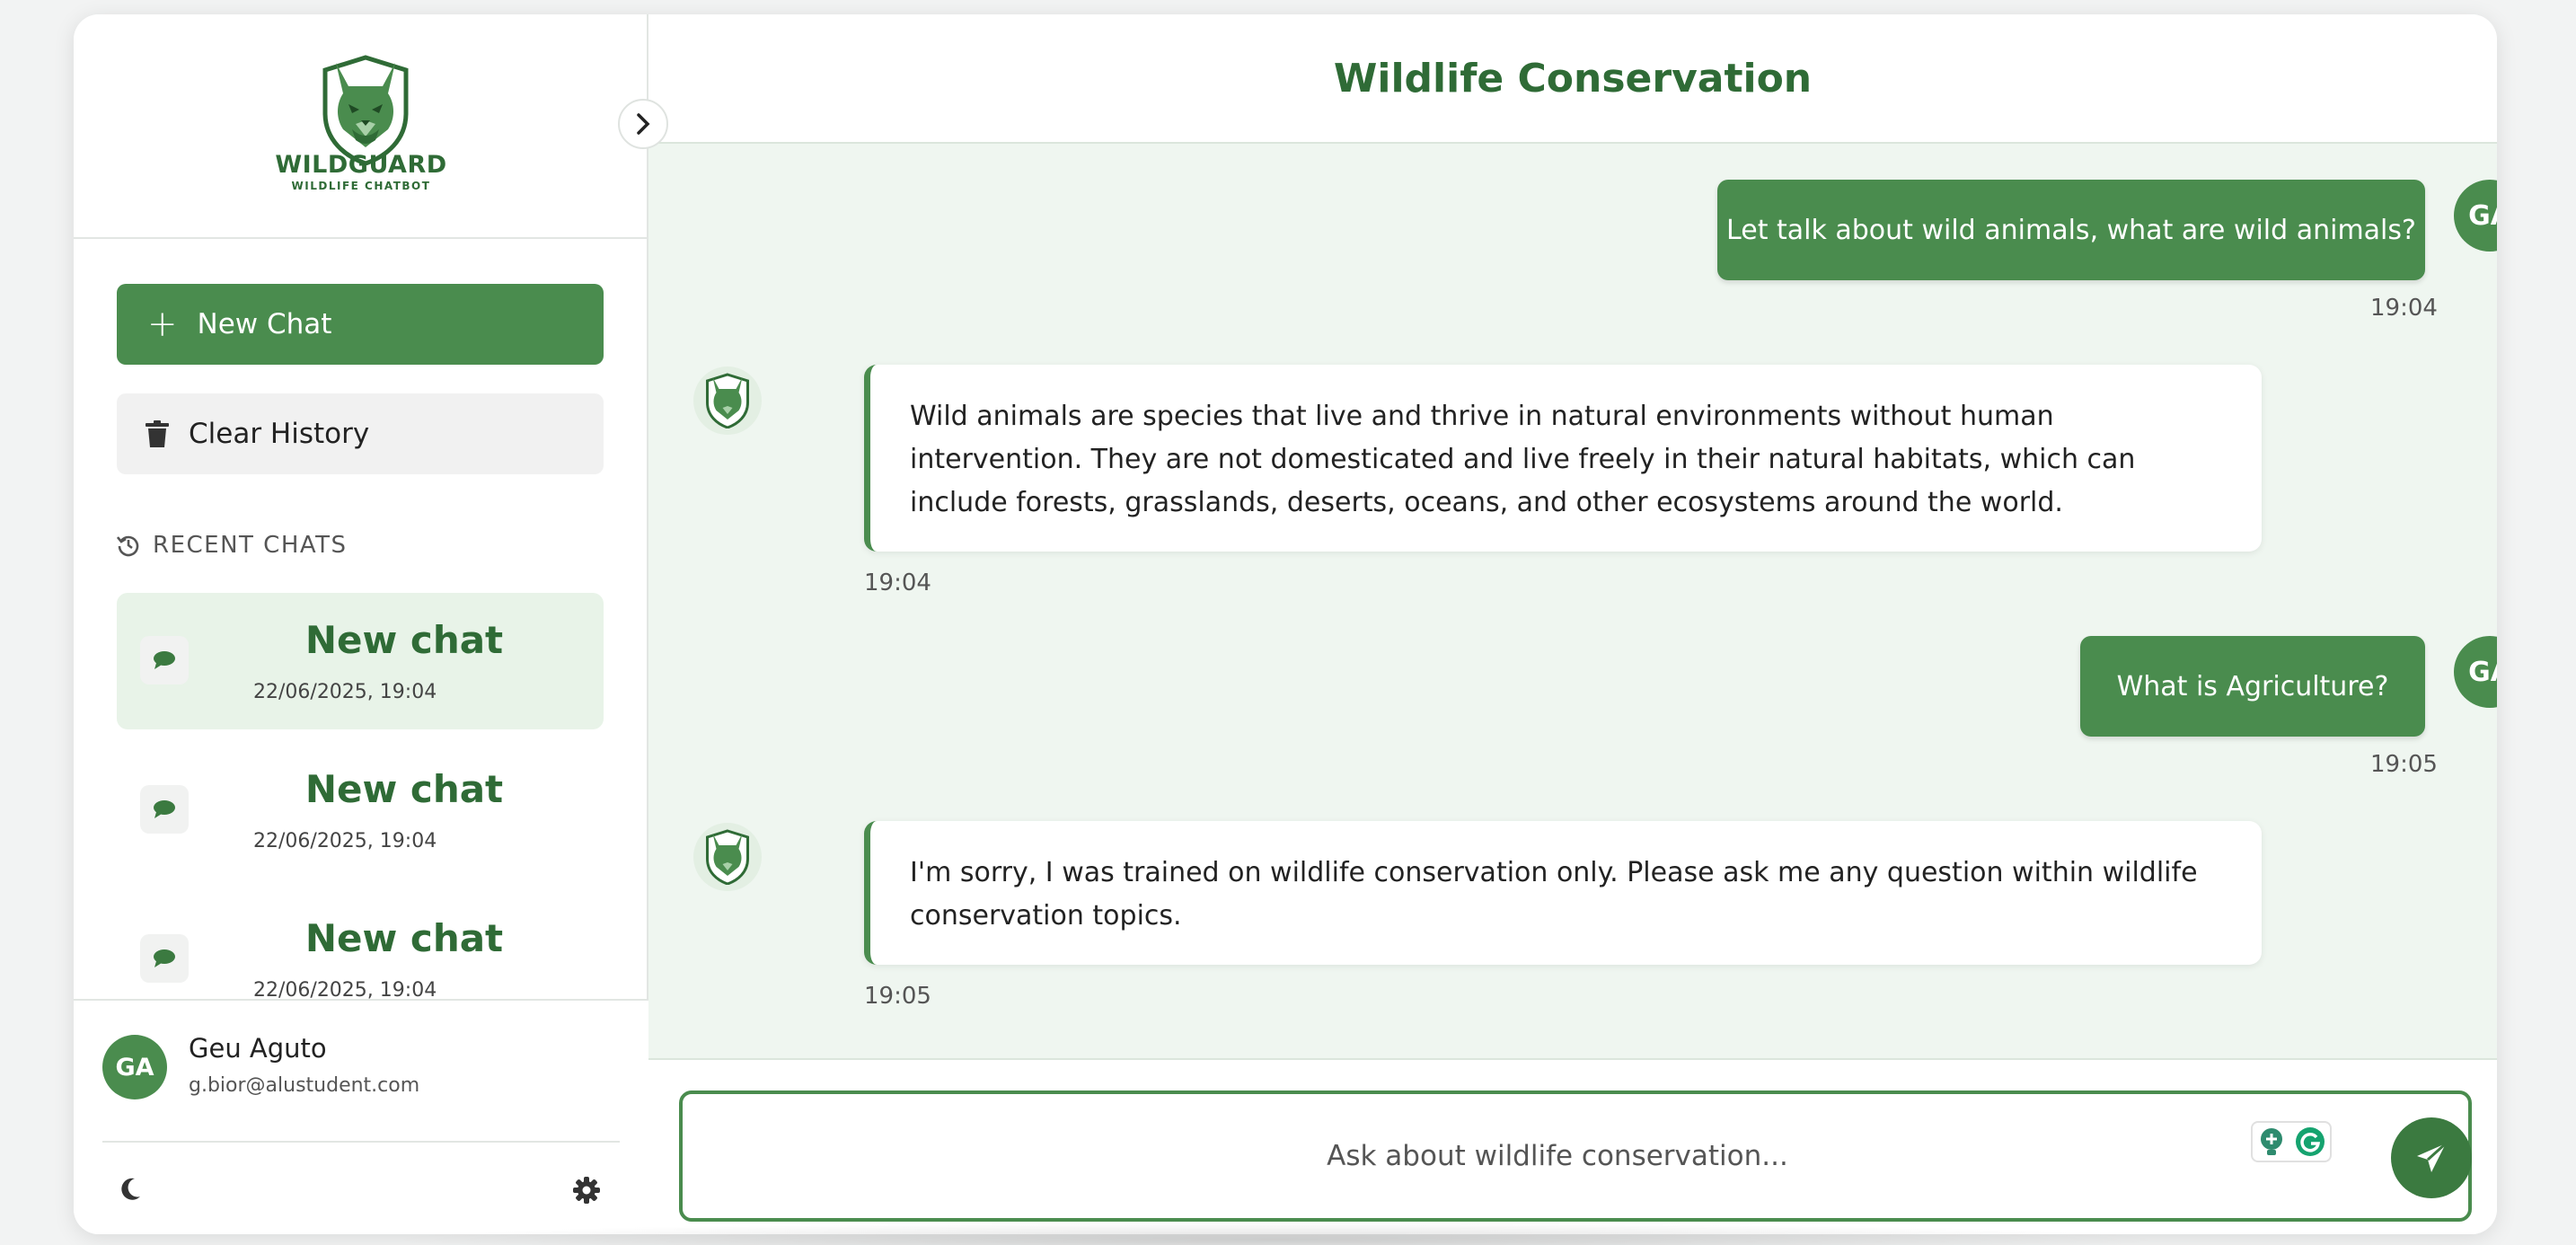  Describe the element at coordinates (365, 110) in the screenshot. I see `wolf-shield-logo` at that location.